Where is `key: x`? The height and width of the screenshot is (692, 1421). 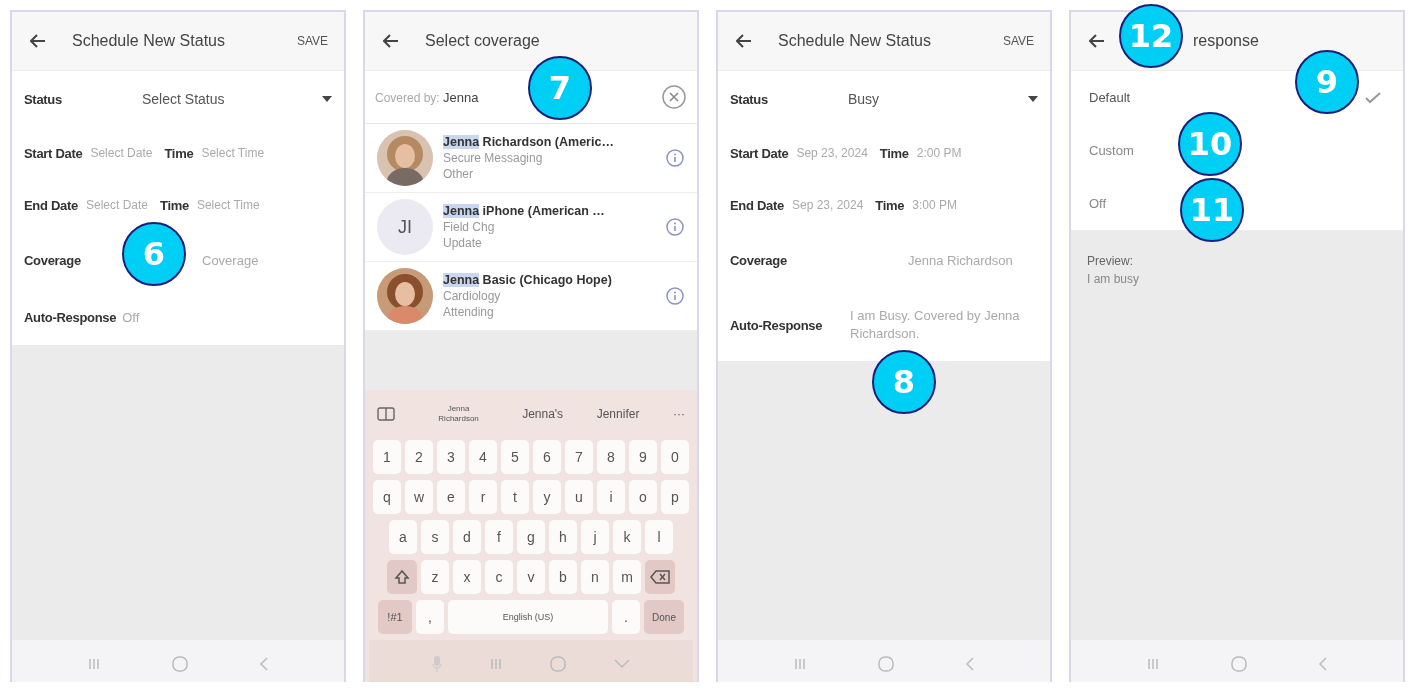
key: x is located at coordinates (467, 577).